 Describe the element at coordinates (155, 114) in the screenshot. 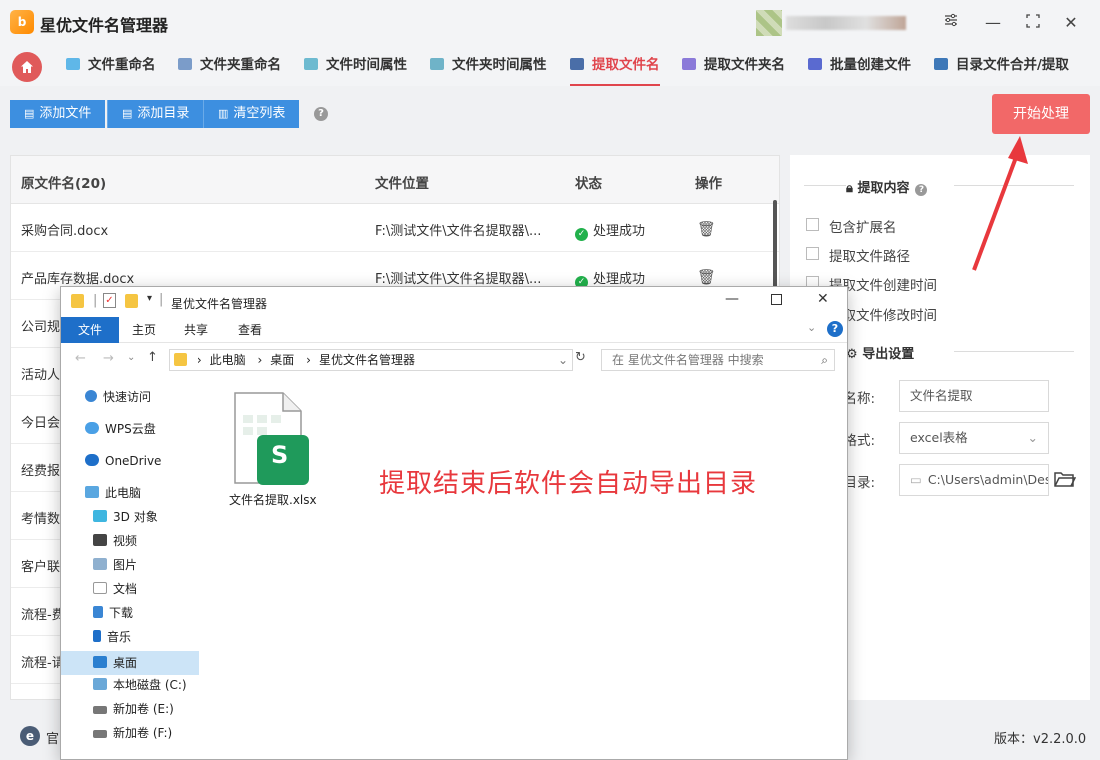

I see `add-dir-button: ▤ 添加目录` at that location.